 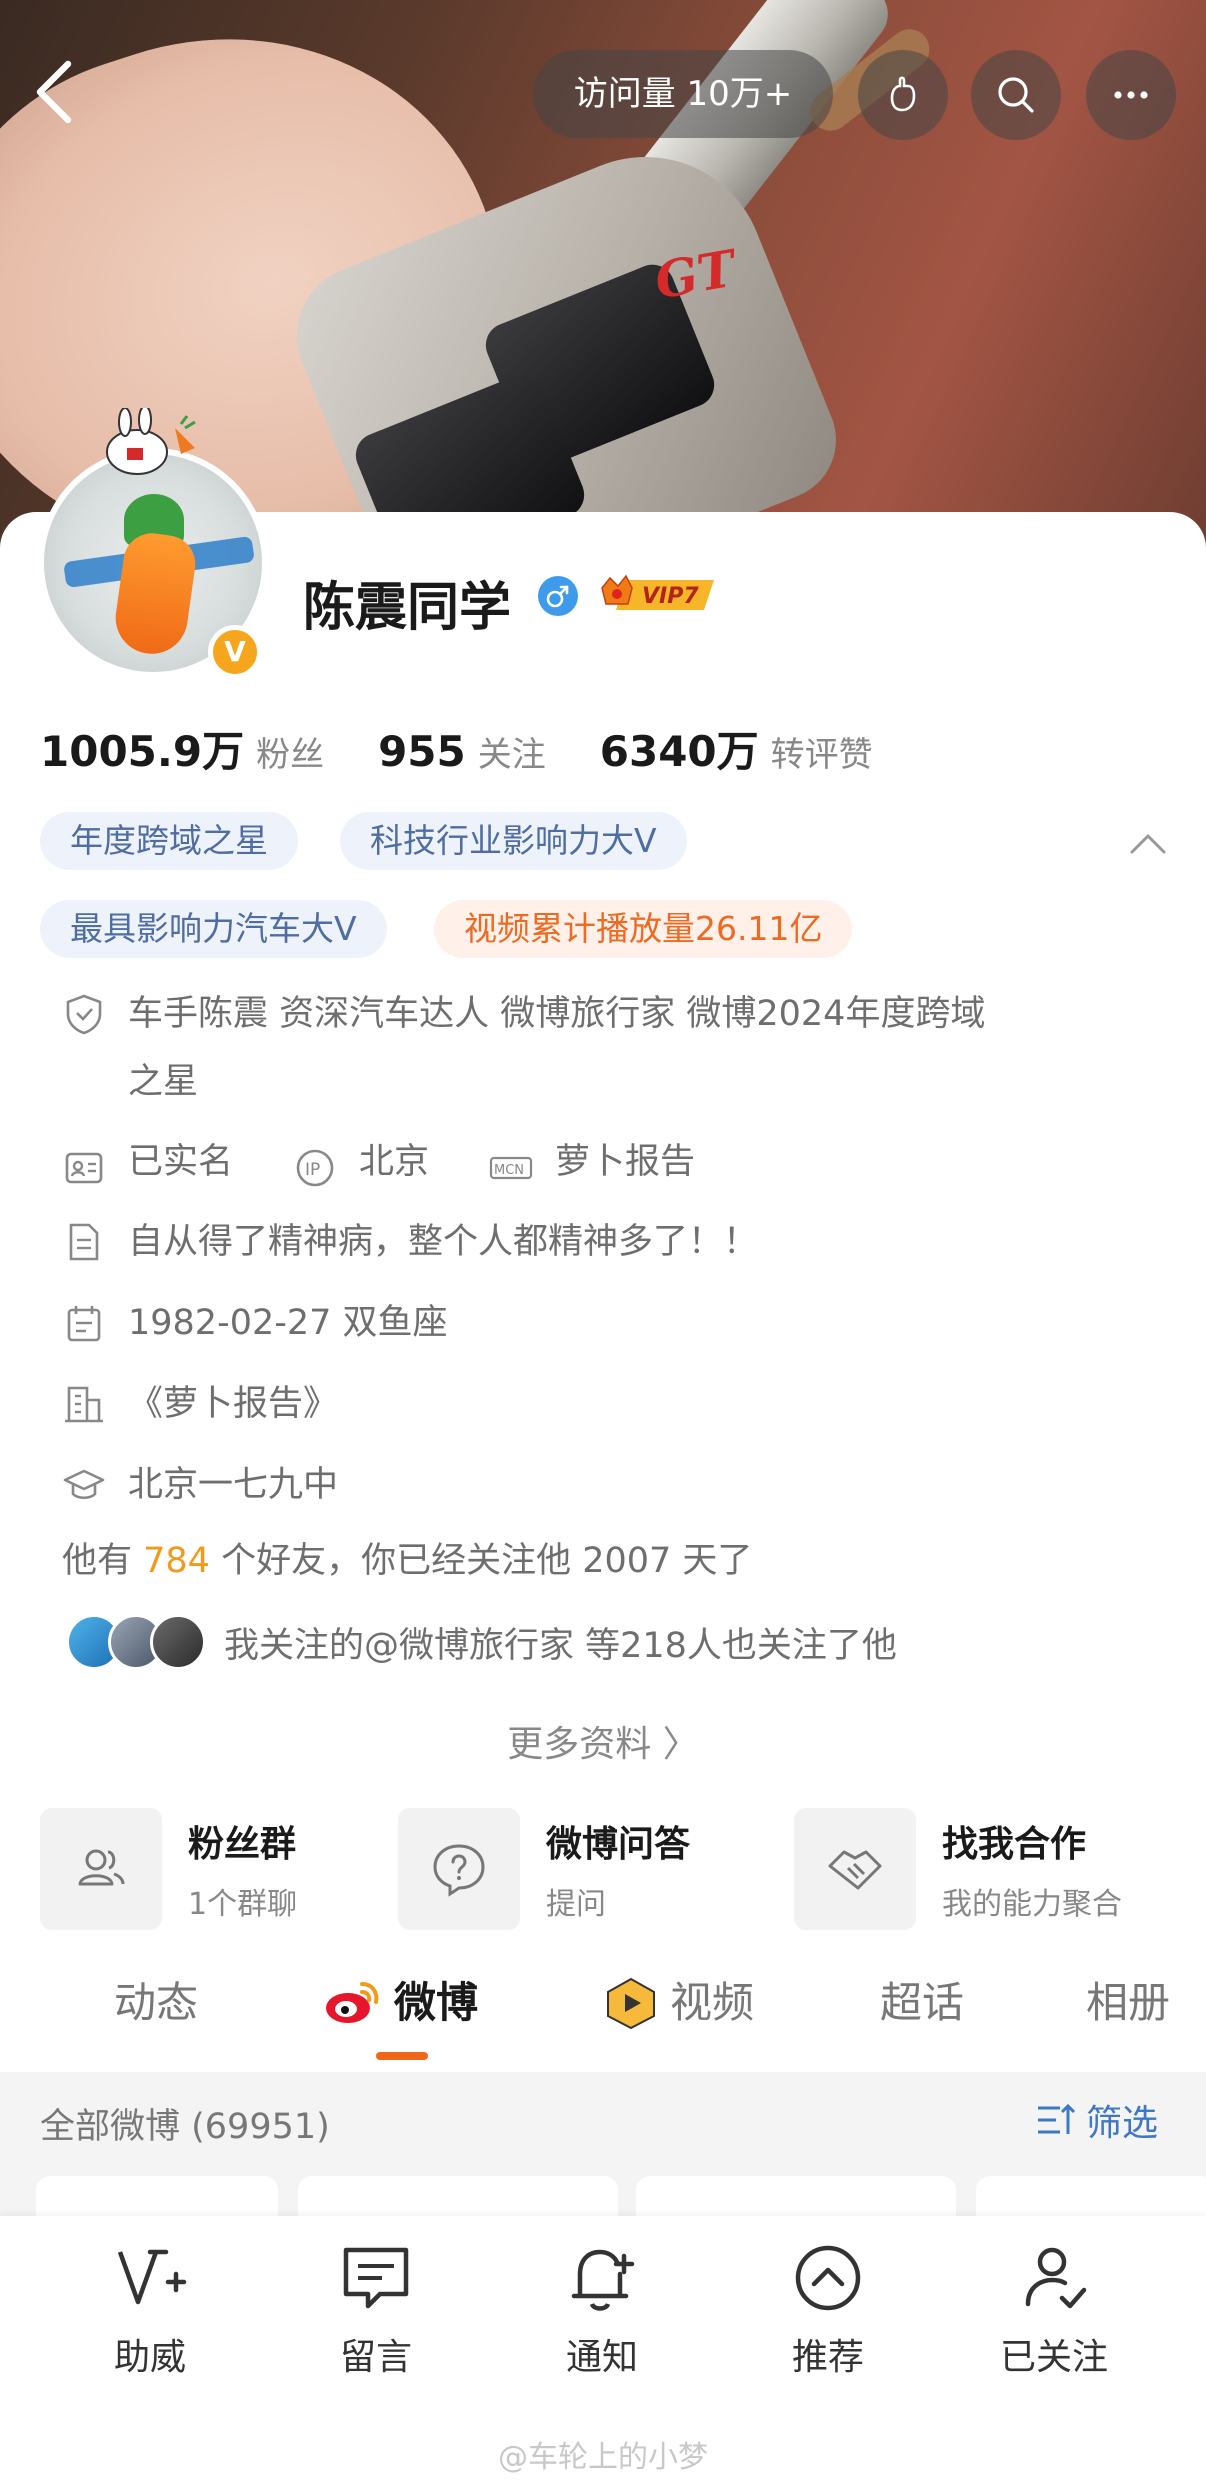 What do you see at coordinates (213, 929) in the screenshot?
I see `tag-auto-influencer: 最具影响力汽车大V` at bounding box center [213, 929].